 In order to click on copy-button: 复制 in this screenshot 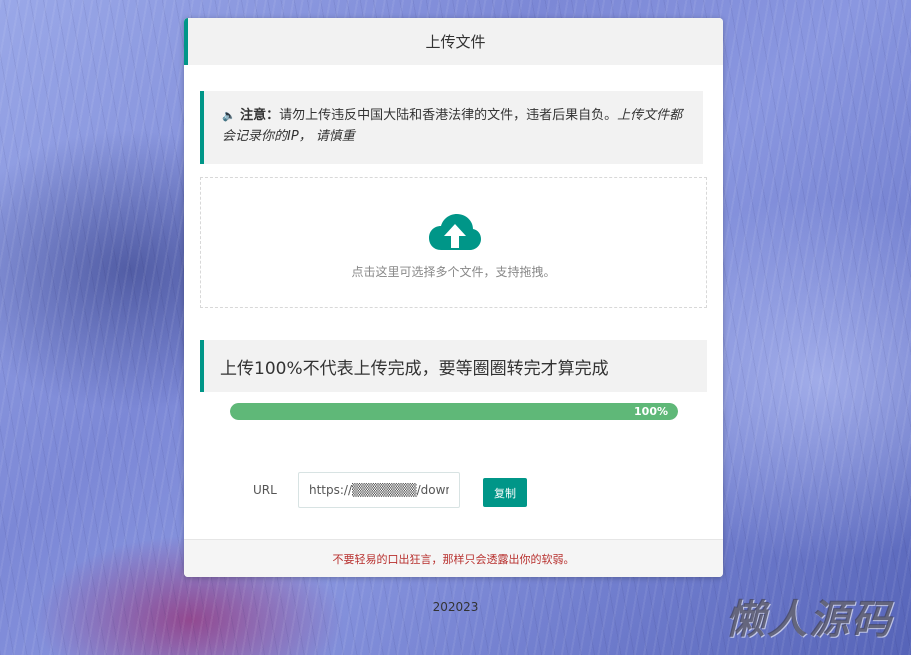, I will do `click(505, 492)`.